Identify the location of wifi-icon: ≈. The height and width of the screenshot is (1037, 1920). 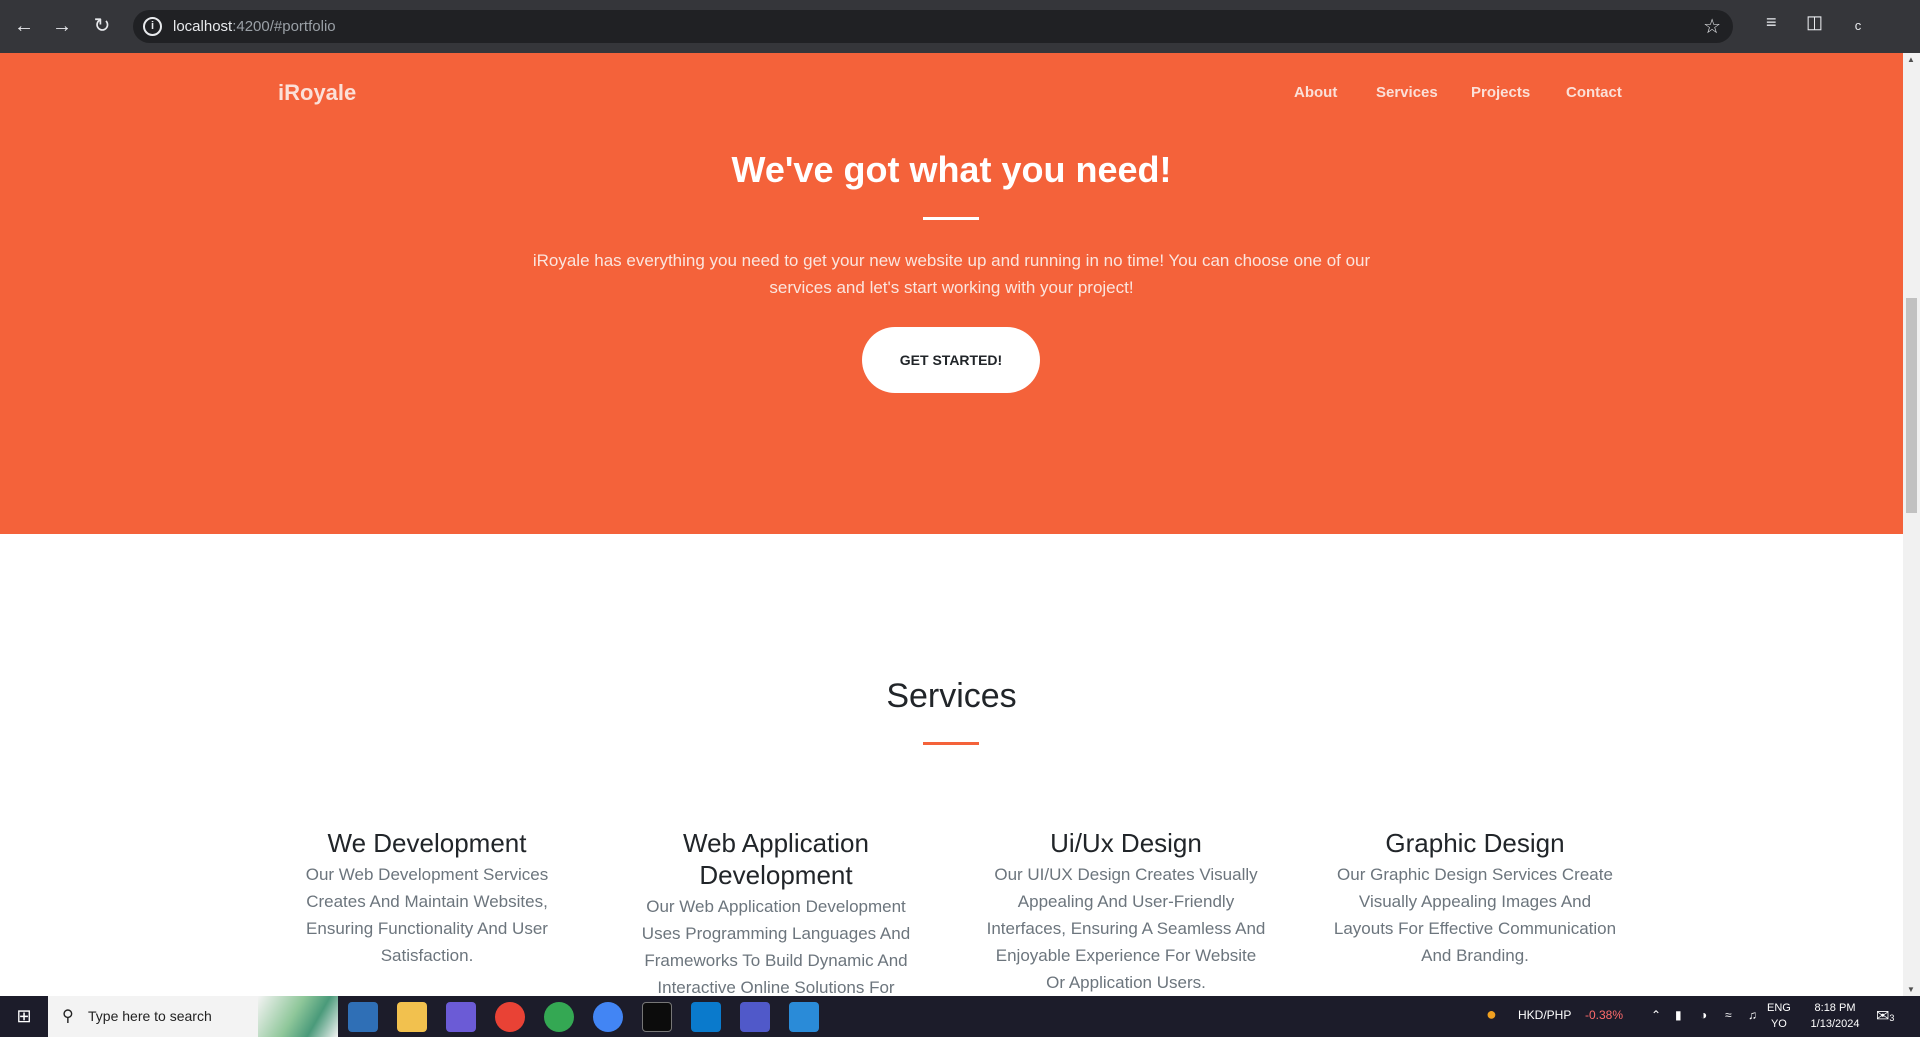
(1728, 1015).